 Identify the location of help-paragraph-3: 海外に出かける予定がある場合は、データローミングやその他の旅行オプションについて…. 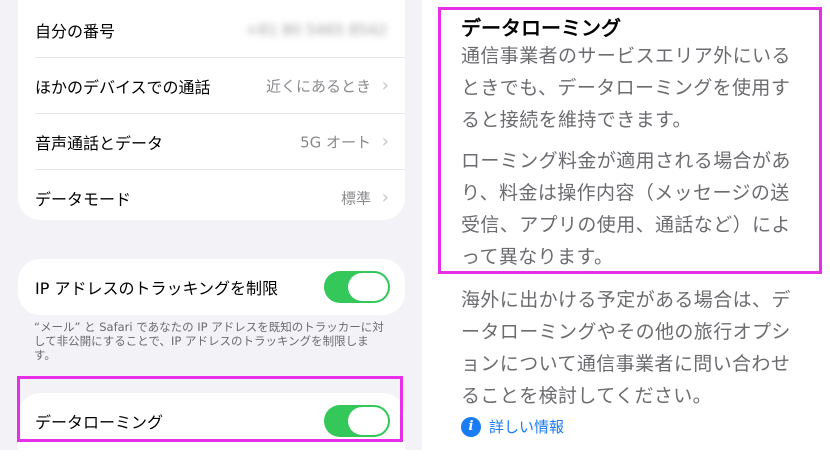
(626, 348).